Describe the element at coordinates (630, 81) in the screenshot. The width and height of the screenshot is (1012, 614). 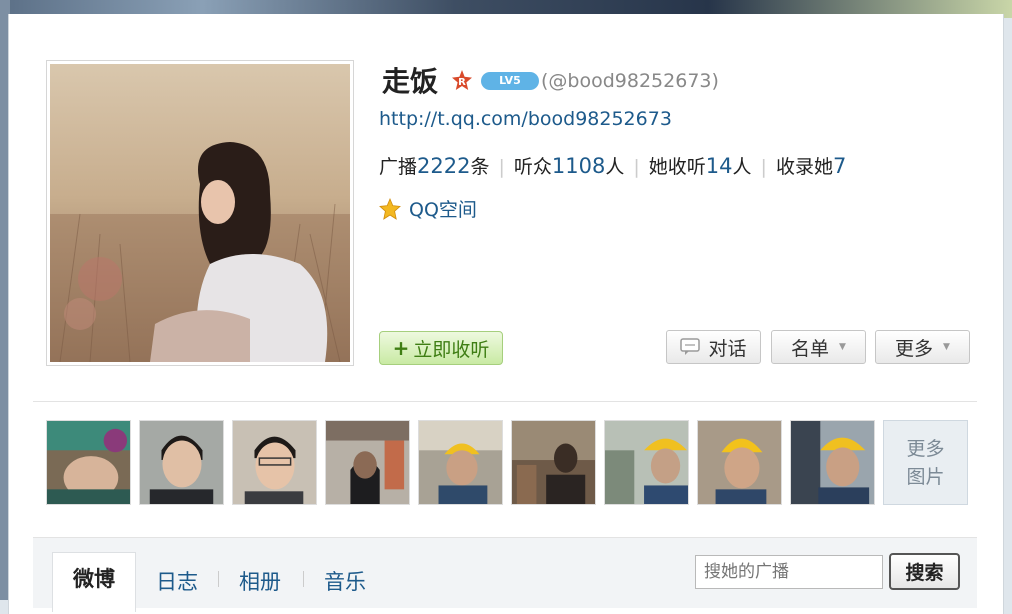
I see `profile-handle: (@bood98252673)` at that location.